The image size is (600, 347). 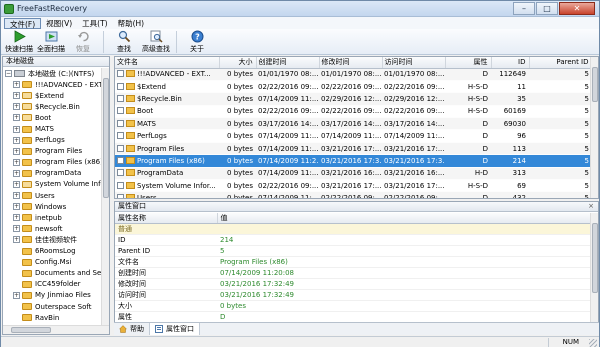 I want to click on property-vertical-scrollbar, so click(x=594, y=273).